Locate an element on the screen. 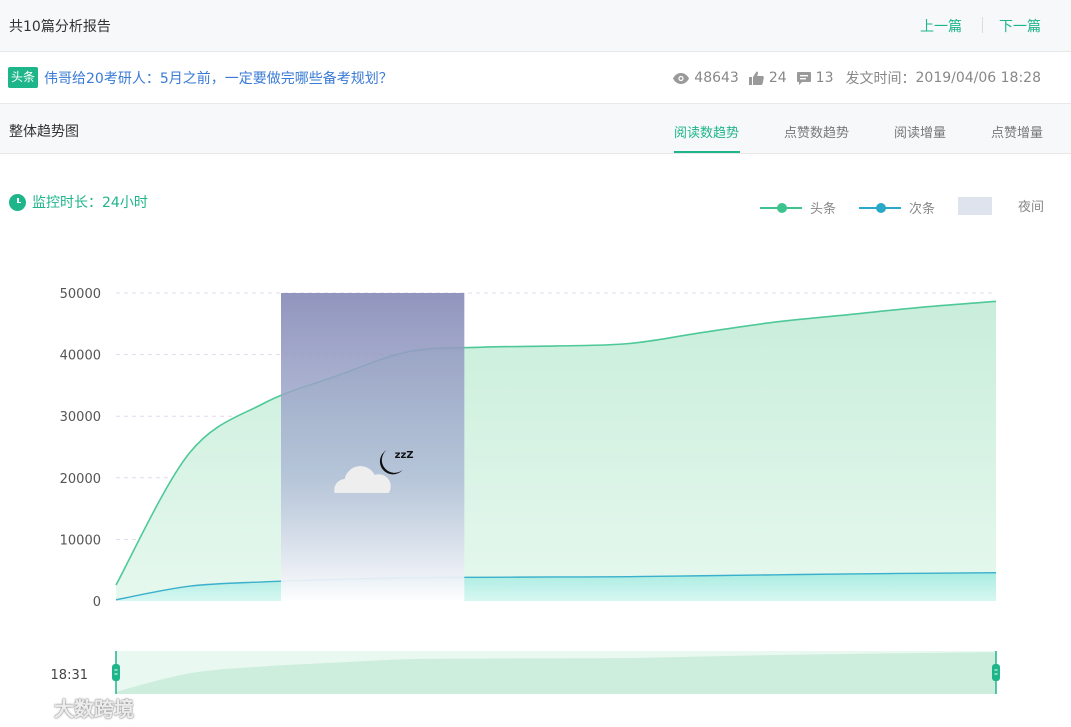 The width and height of the screenshot is (1071, 727). legend-secondary: 次条 is located at coordinates (897, 207).